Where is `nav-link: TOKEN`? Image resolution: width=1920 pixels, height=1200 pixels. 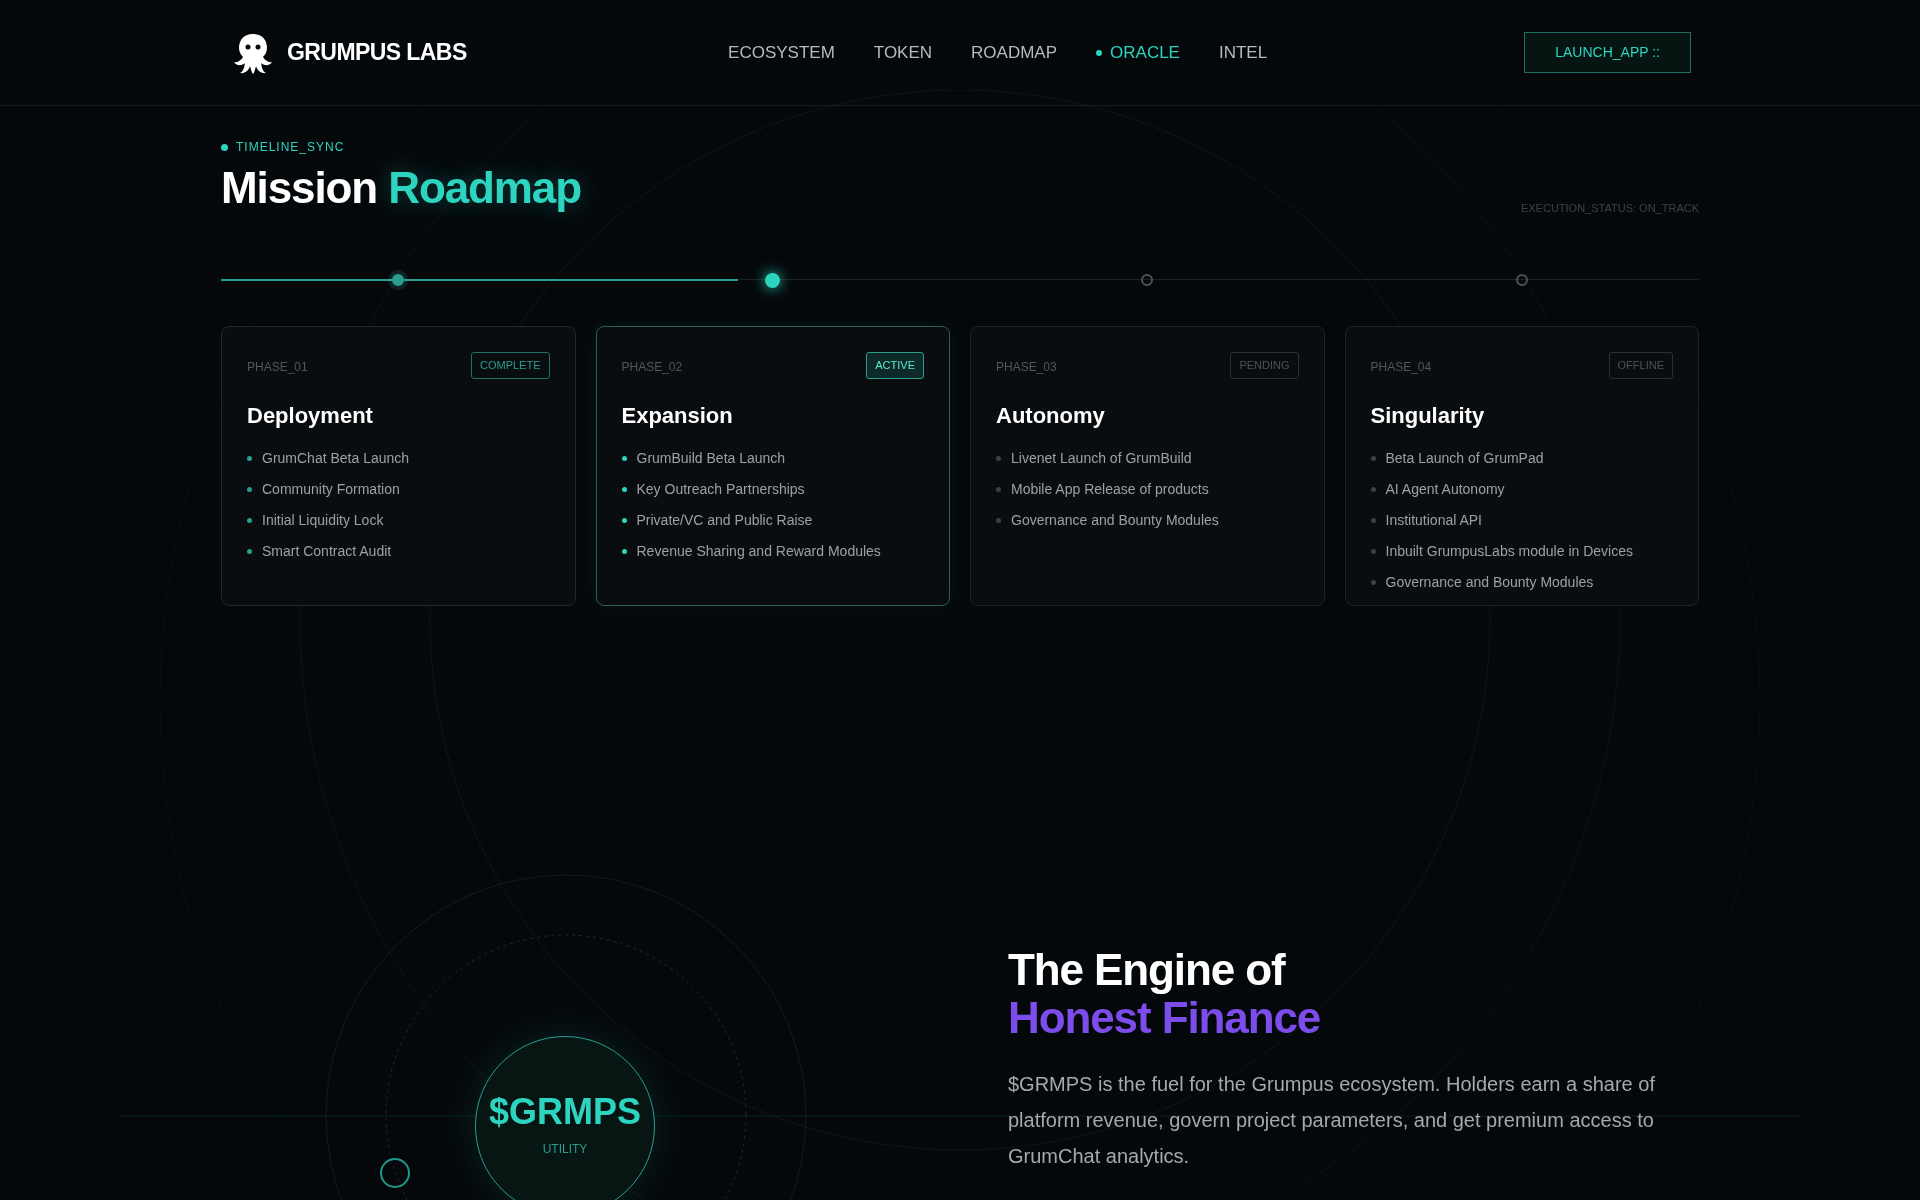 nav-link: TOKEN is located at coordinates (903, 52).